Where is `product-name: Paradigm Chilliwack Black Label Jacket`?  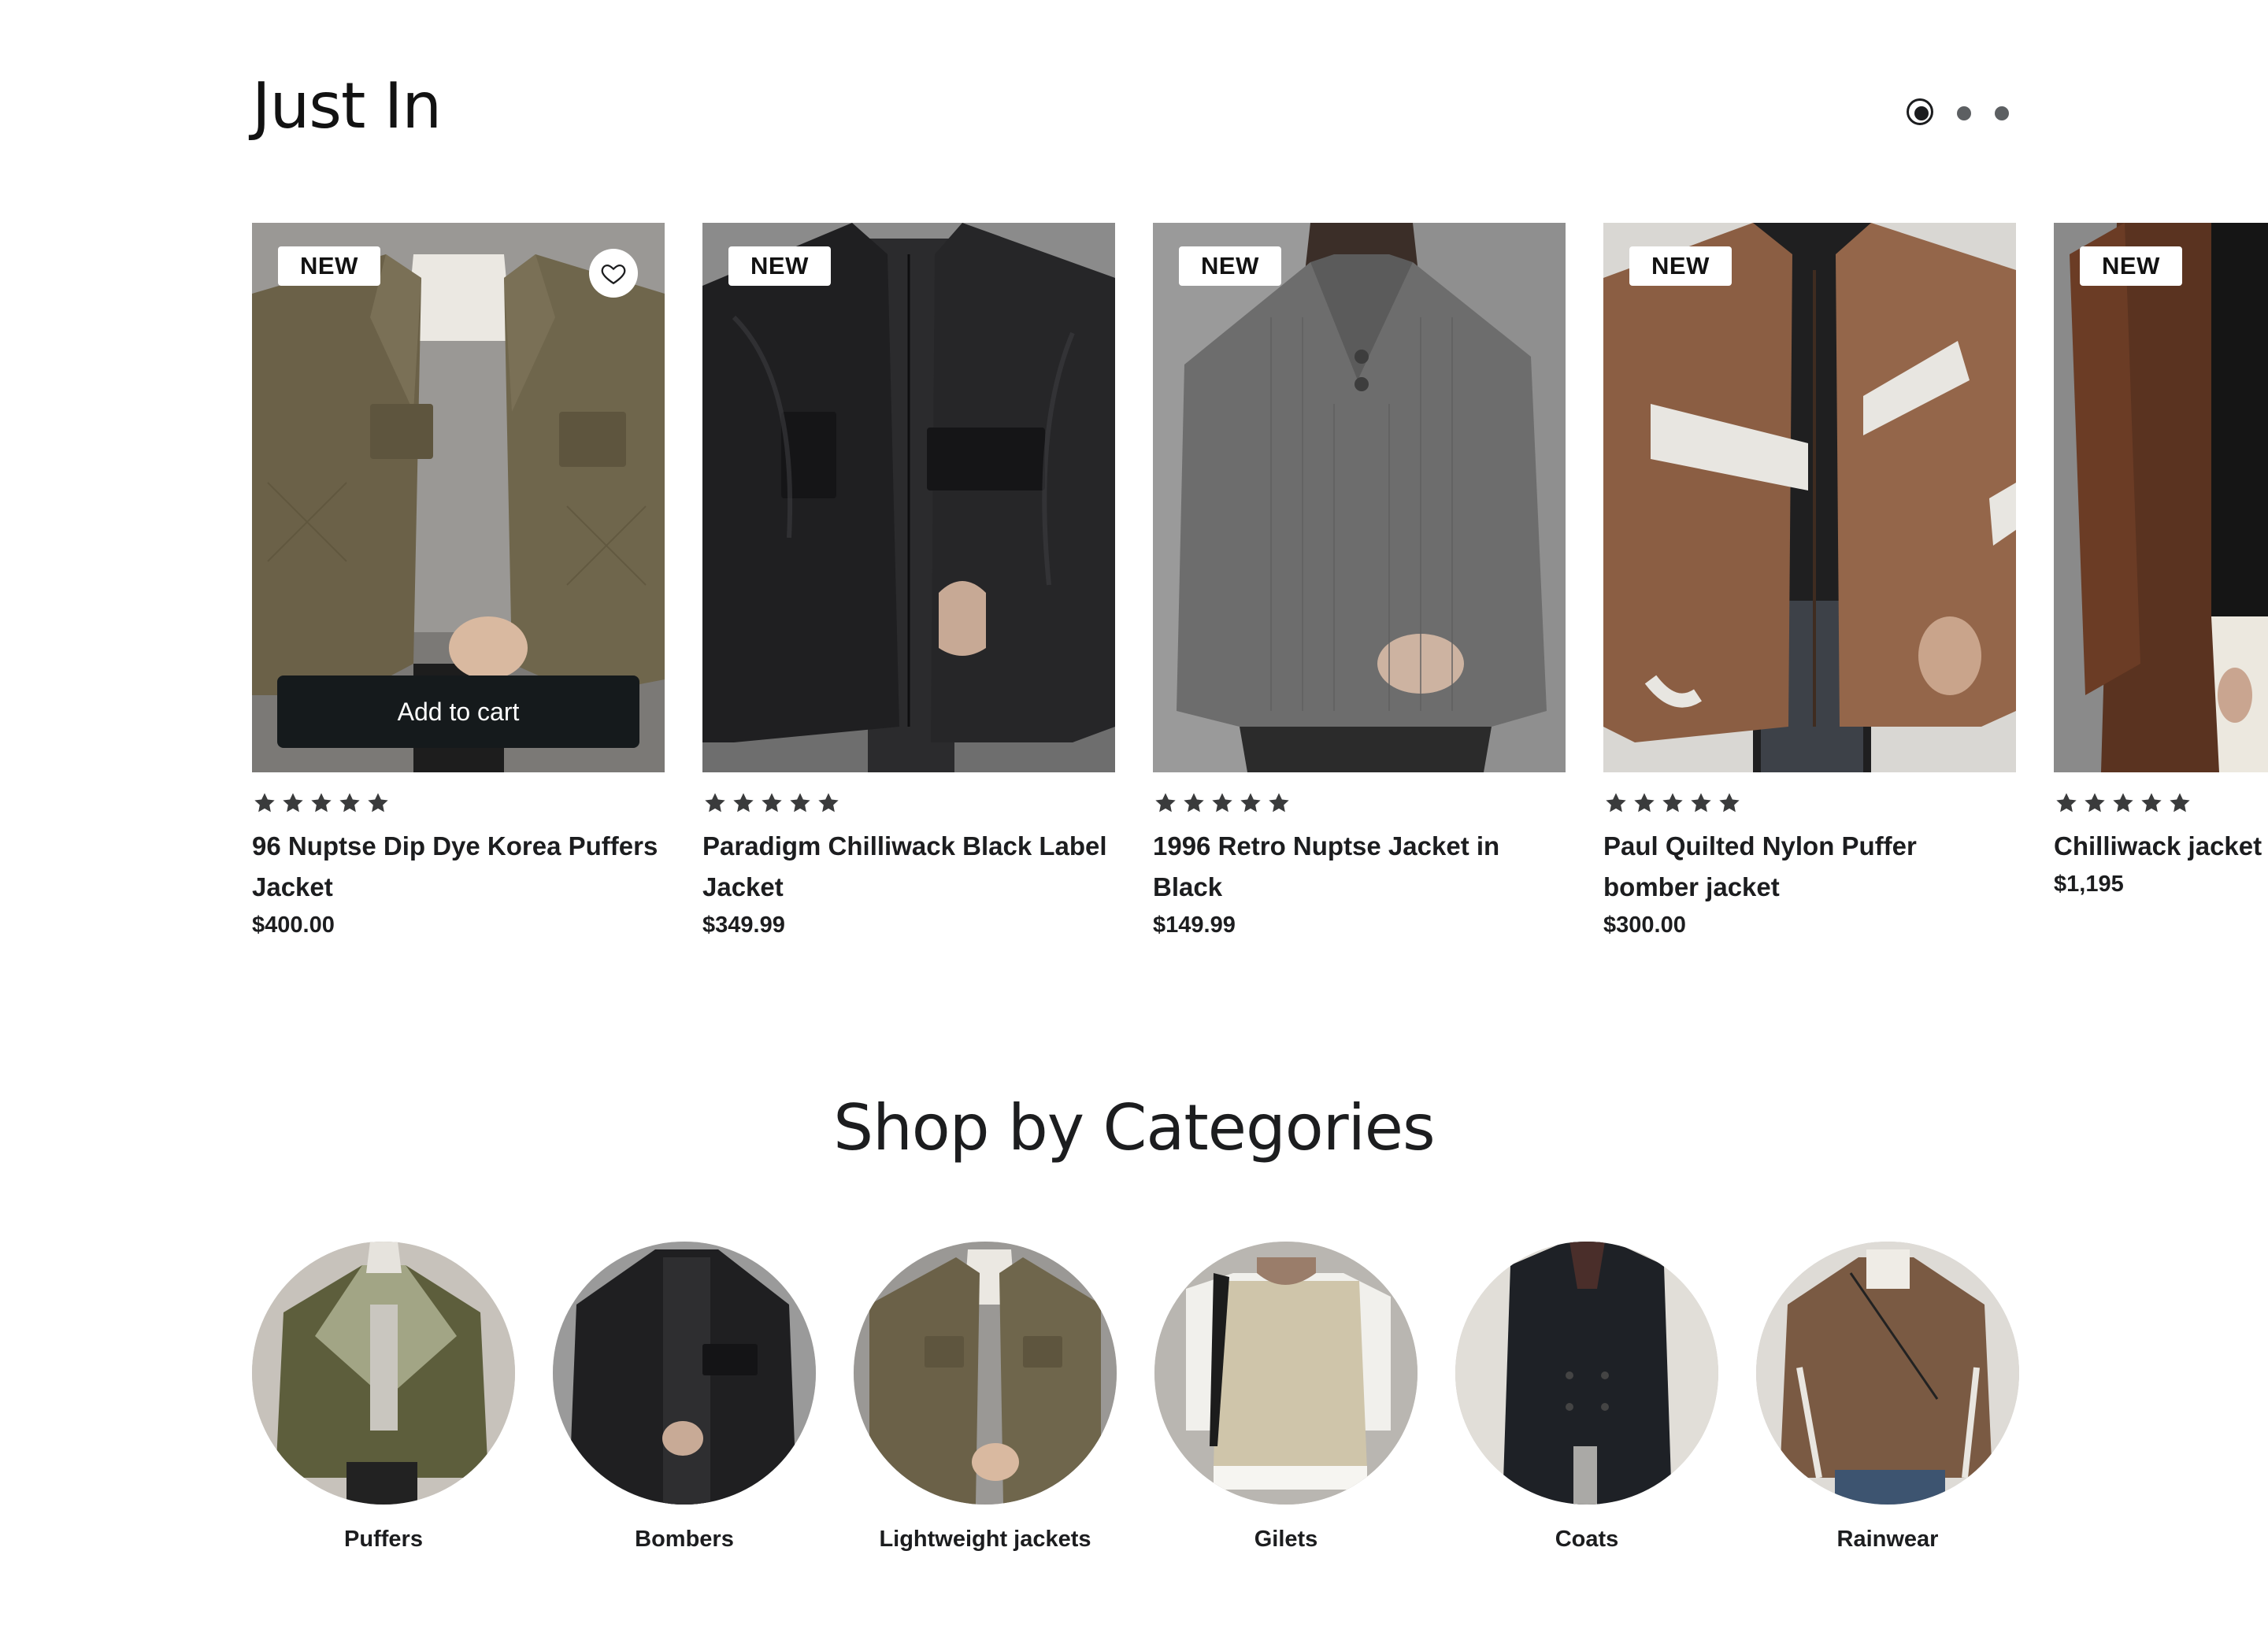
product-name: Paradigm Chilliwack Black Label Jacket is located at coordinates (908, 867).